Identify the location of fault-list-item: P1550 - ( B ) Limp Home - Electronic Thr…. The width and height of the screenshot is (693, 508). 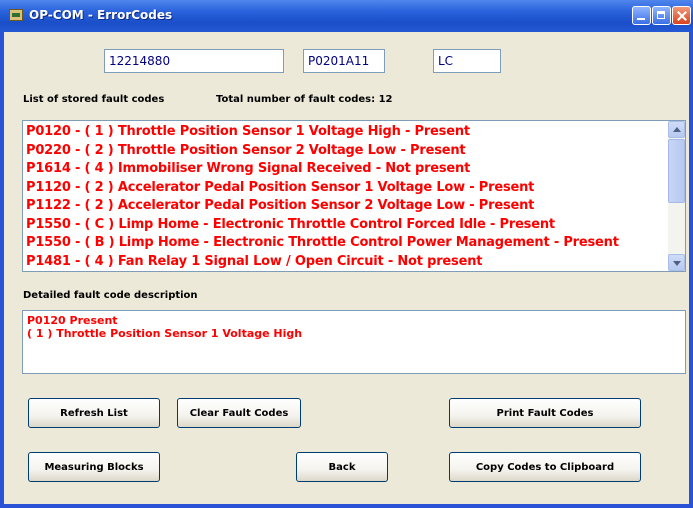
(346, 243).